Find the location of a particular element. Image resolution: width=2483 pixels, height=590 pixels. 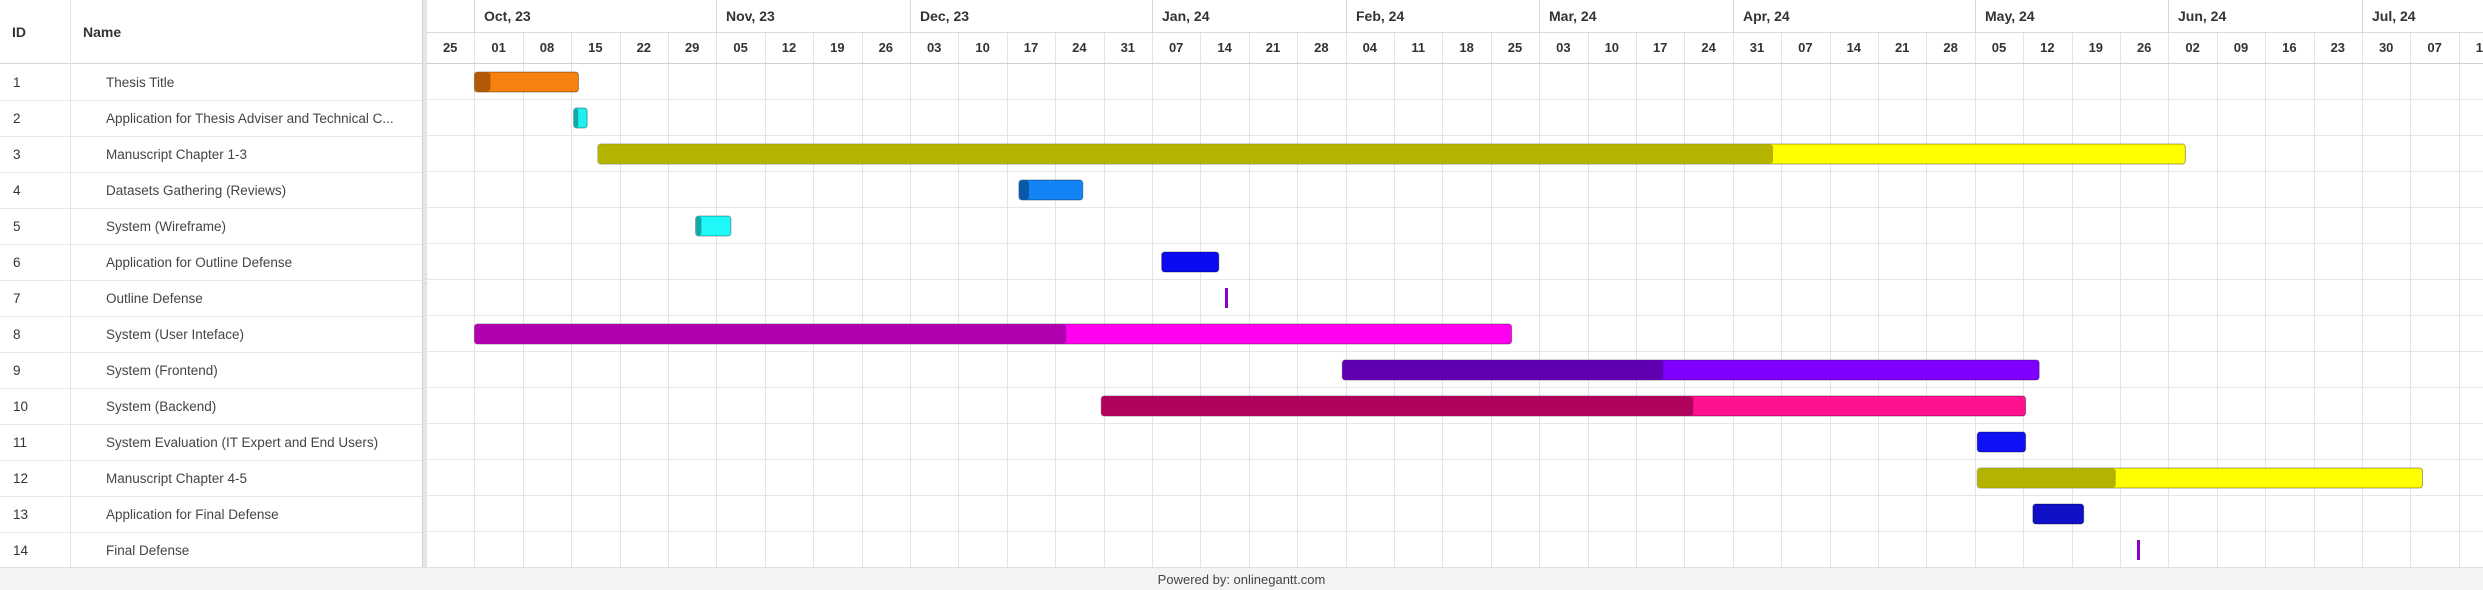

task-table-header: ID Name is located at coordinates (211, 32).